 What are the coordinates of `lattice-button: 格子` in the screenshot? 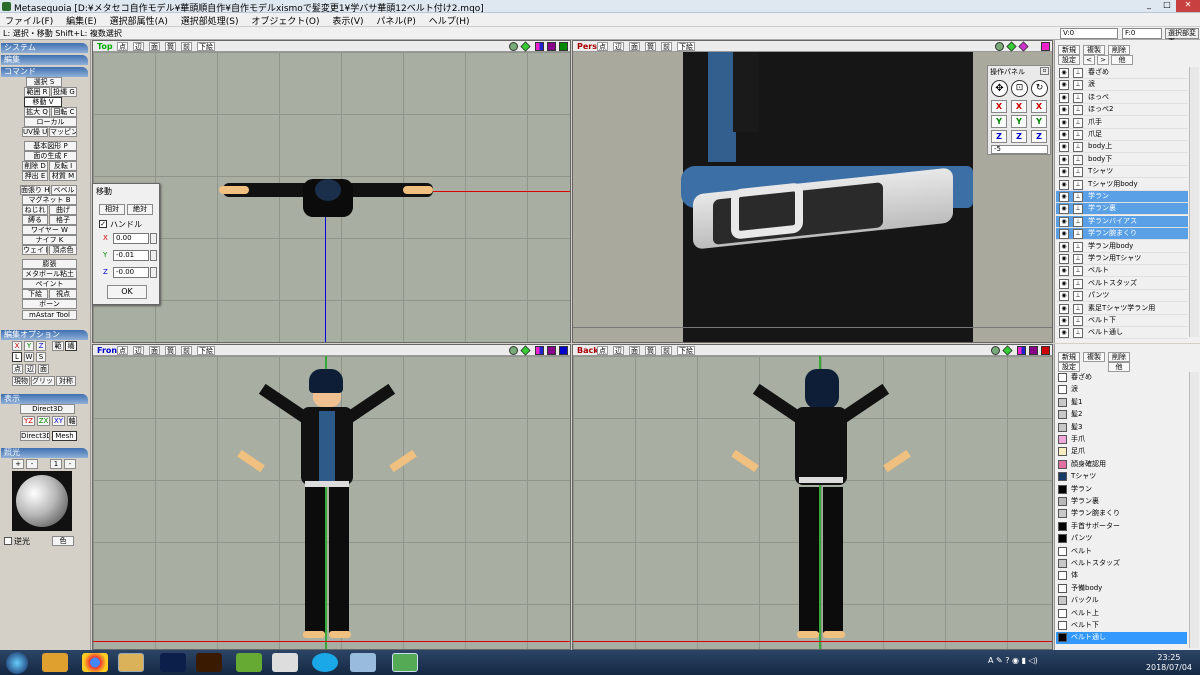 It's located at (63, 220).